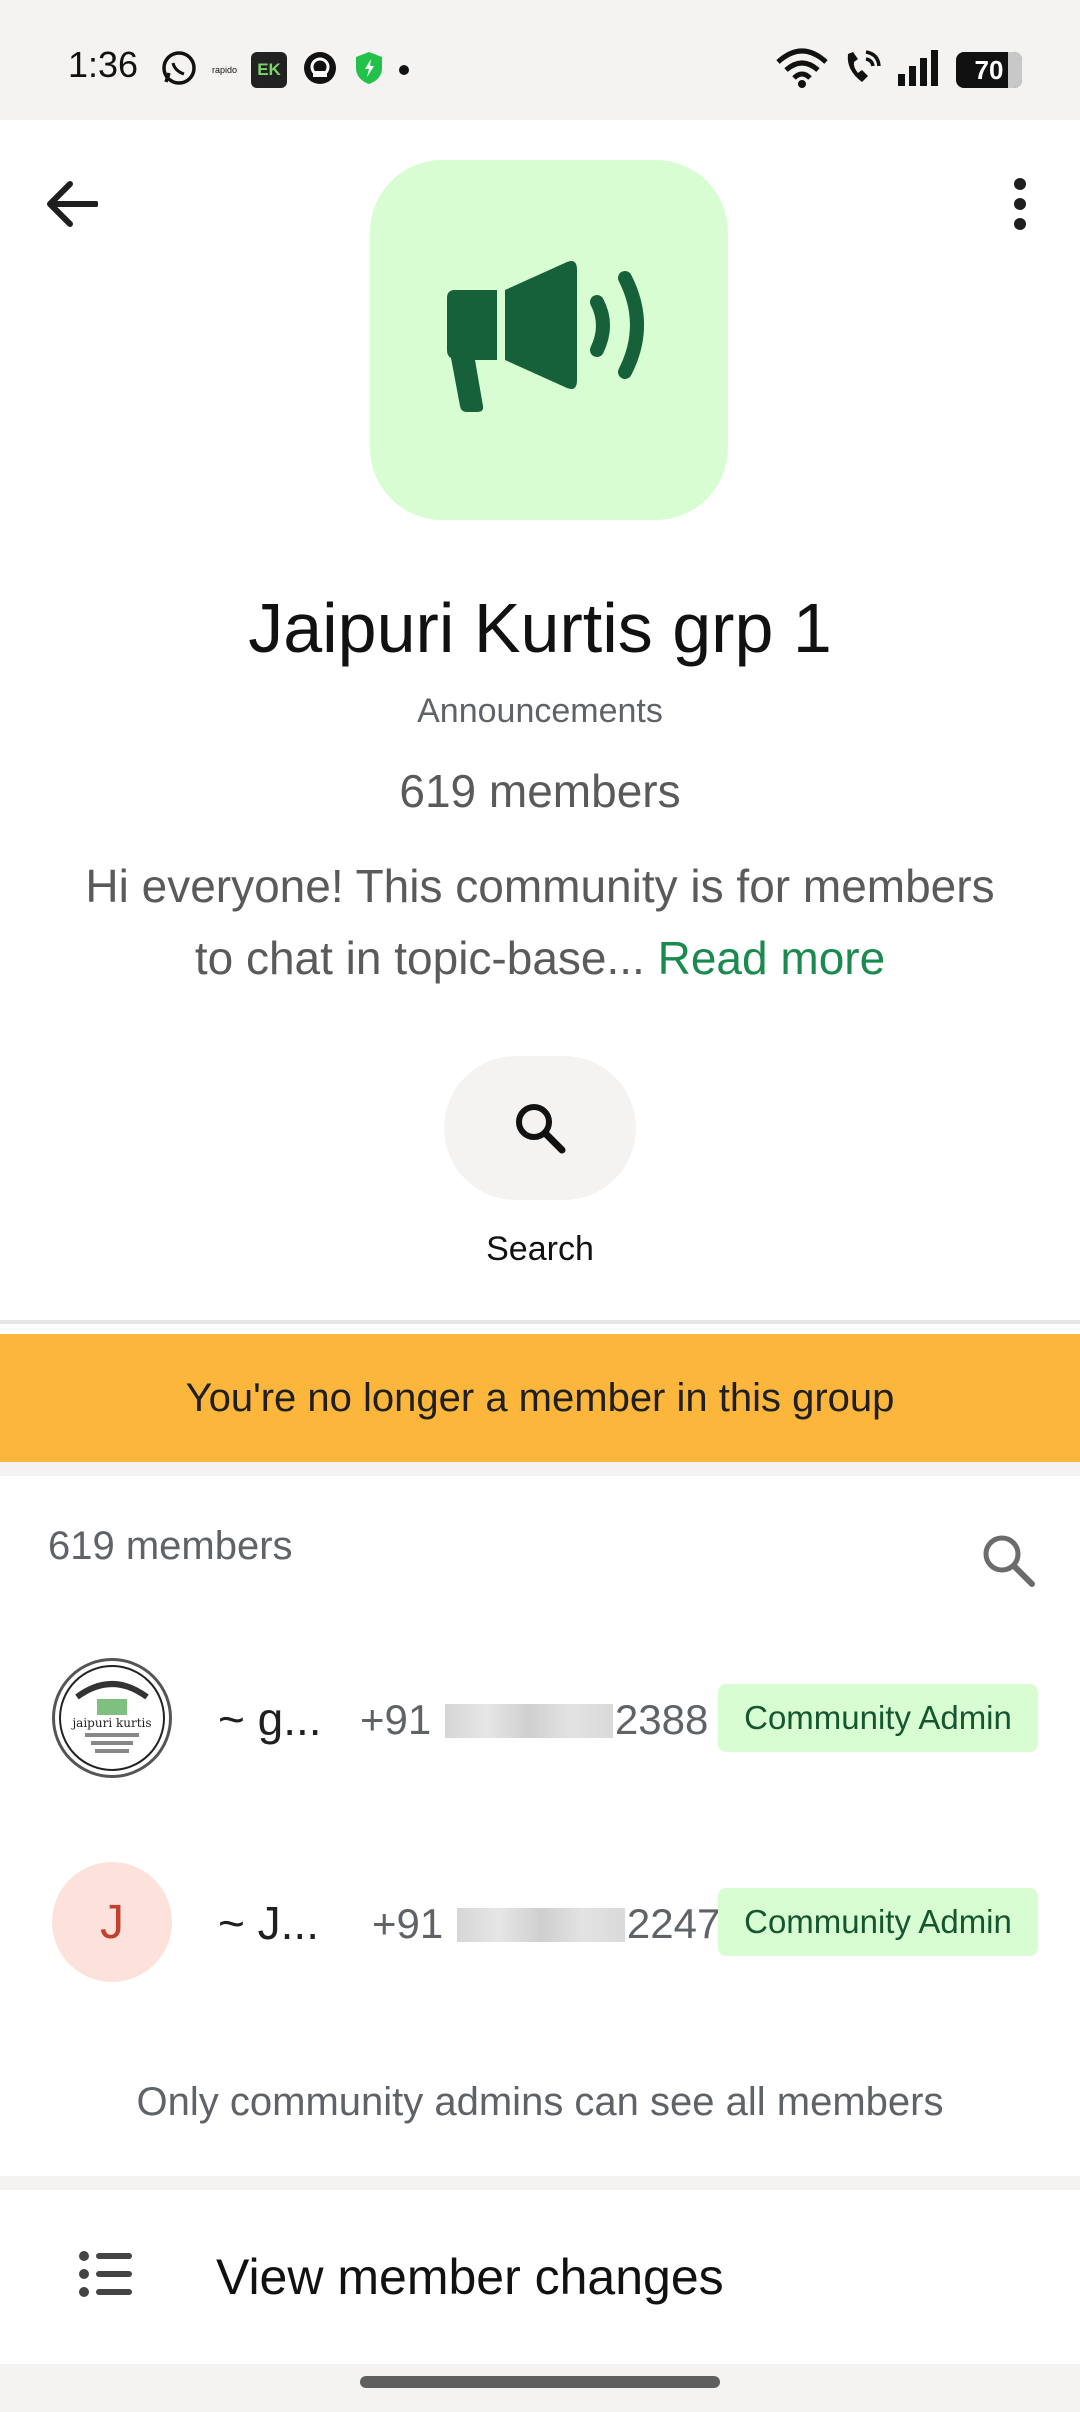 The image size is (1080, 2412). Describe the element at coordinates (103, 64) in the screenshot. I see `status-time: 1:36` at that location.